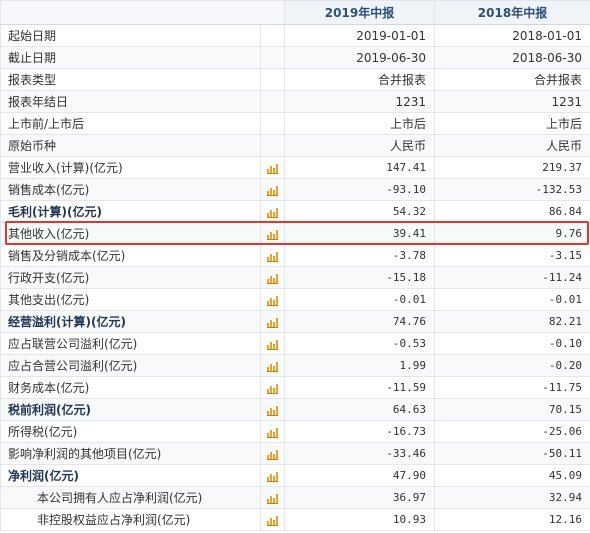 The width and height of the screenshot is (590, 533). I want to click on table-row: 非控股权益应占净利润(亿元) 10.93 12.16, so click(295, 519).